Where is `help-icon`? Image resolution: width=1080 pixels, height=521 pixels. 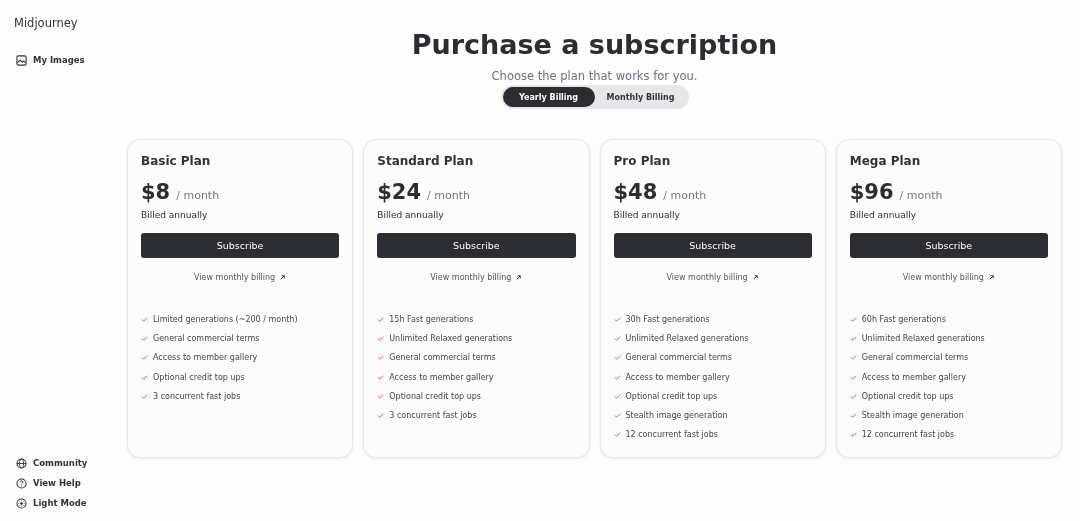 help-icon is located at coordinates (21, 483).